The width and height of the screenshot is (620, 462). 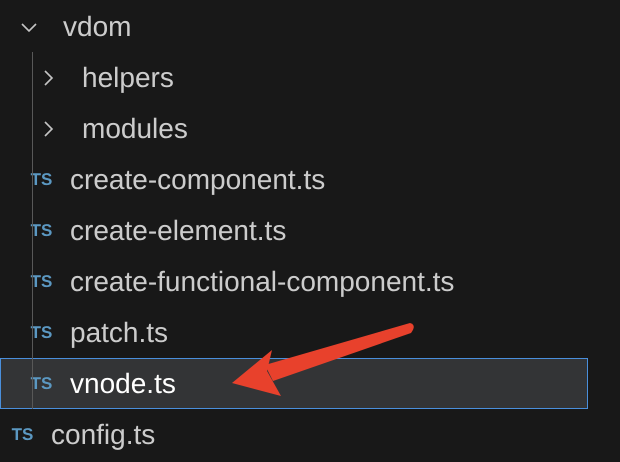 I want to click on file-row: TS config.ts, so click(x=294, y=434).